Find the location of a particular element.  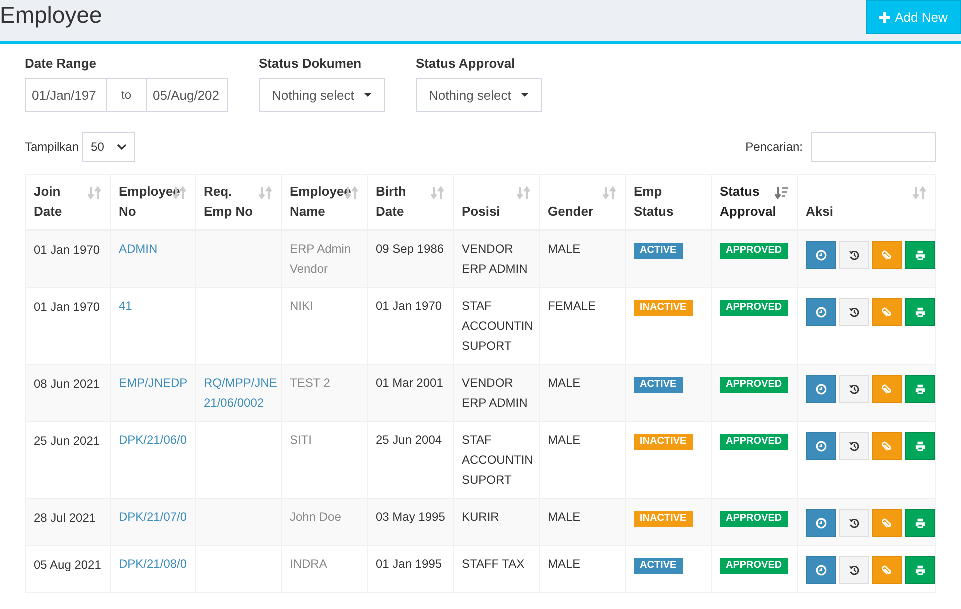

employee-number-link: 41 is located at coordinates (125, 306).